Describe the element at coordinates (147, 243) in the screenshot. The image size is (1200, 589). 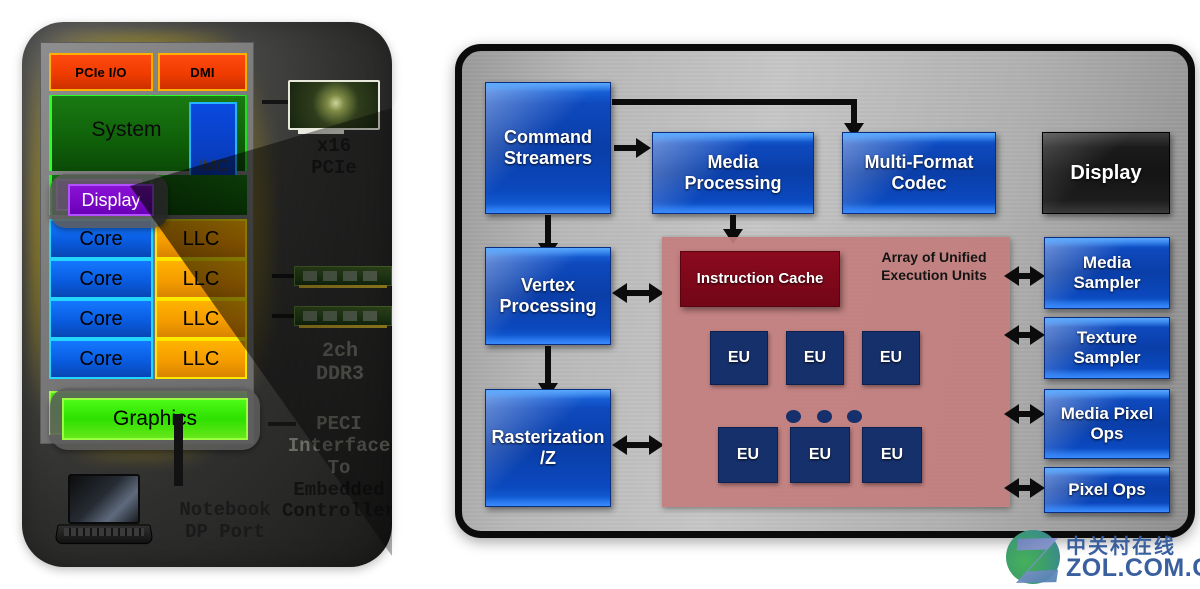
I see `cpu-die: PCIe I/O DMI System IMC Display Core LLC` at that location.